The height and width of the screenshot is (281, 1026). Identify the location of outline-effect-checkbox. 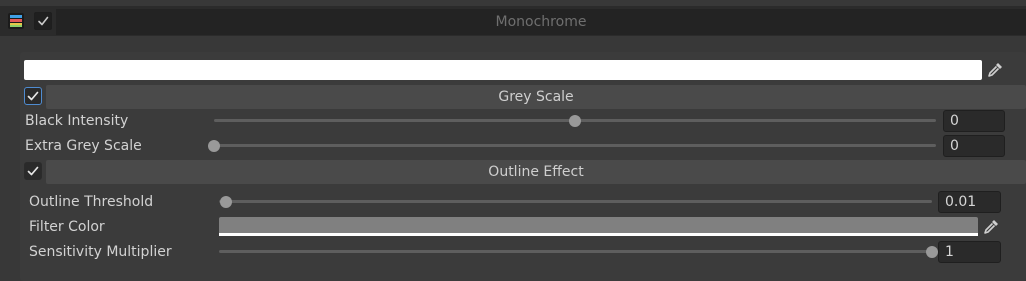
(33, 171).